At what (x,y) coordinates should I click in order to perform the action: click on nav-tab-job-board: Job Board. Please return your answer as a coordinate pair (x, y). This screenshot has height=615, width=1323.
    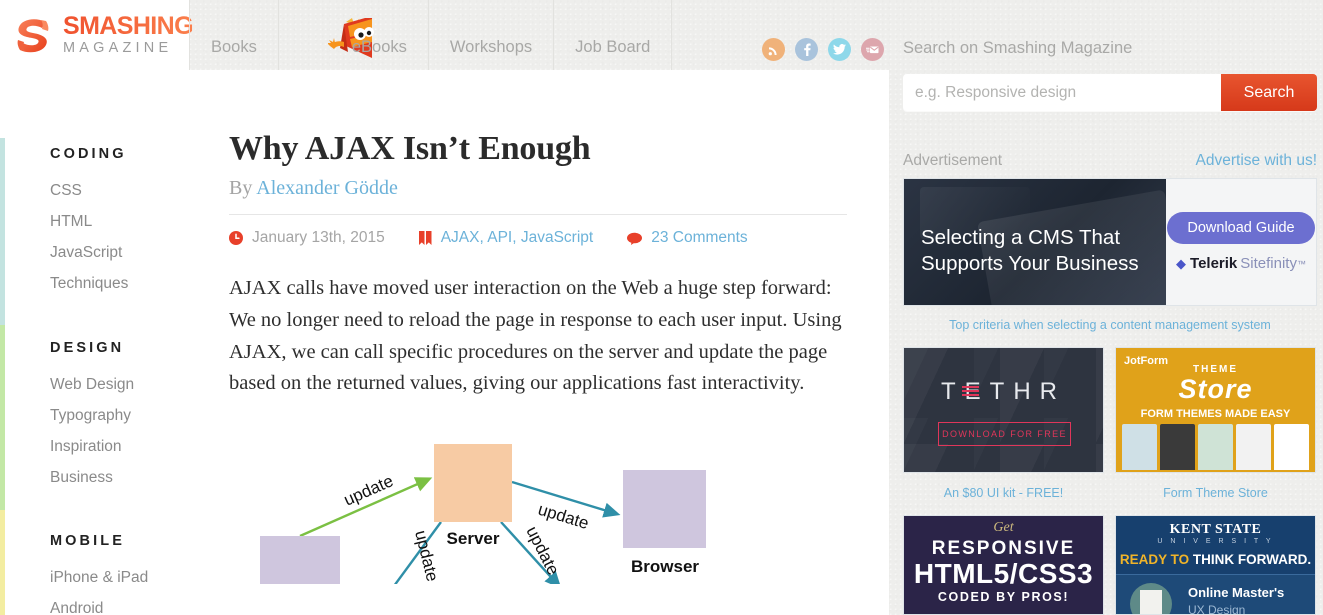
    Looking at the image, I should click on (613, 35).